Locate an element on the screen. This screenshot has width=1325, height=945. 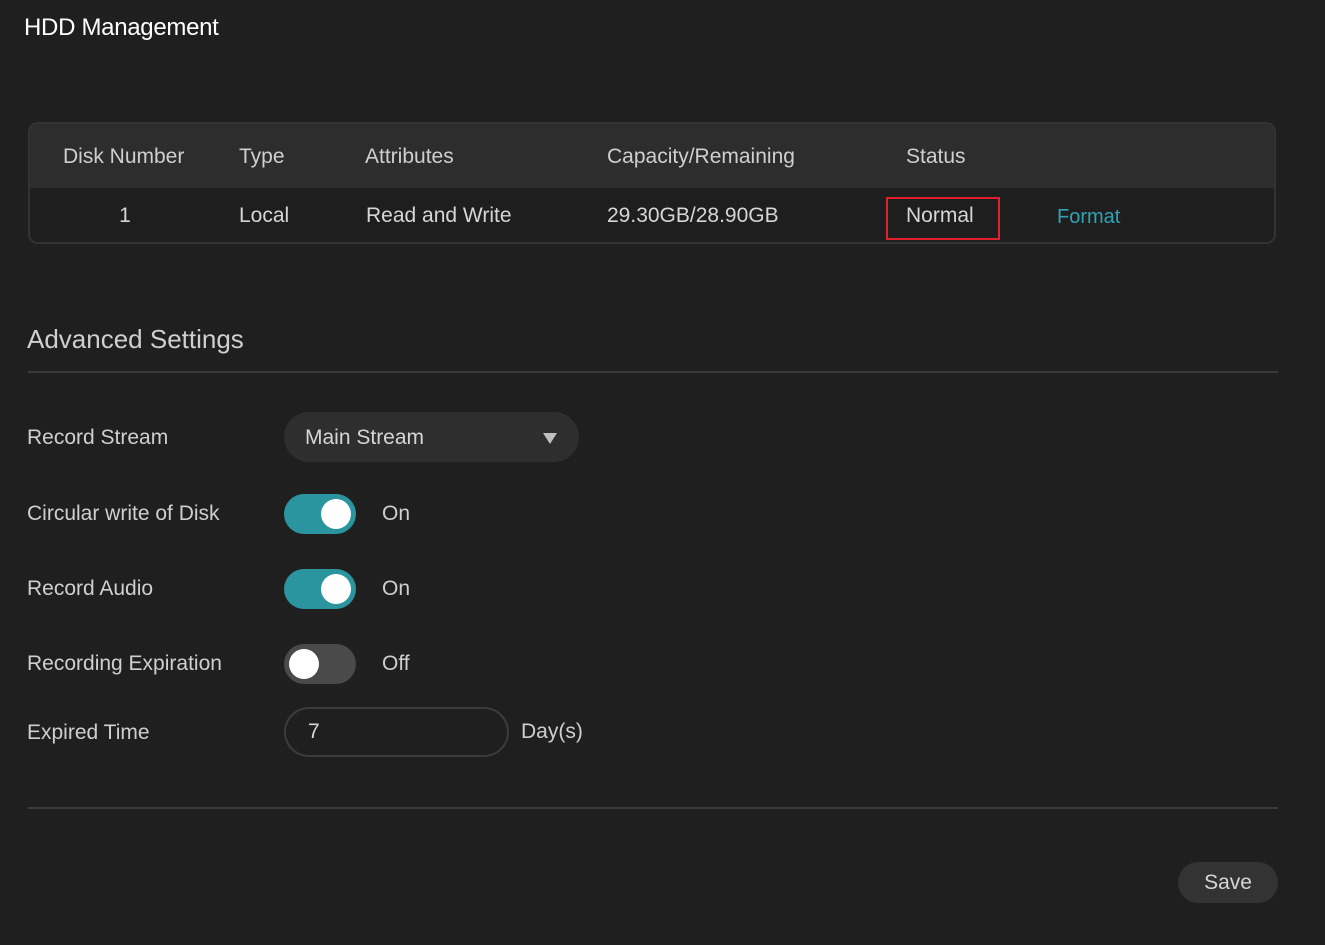
record-stream-label: Record Stream is located at coordinates (98, 437).